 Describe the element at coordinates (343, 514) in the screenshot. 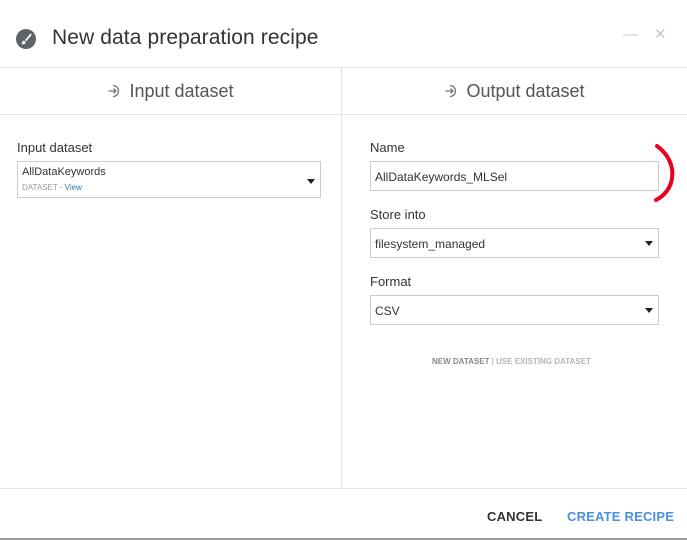

I see `dialog-footer: CANCEL CREATE RECIPE` at that location.